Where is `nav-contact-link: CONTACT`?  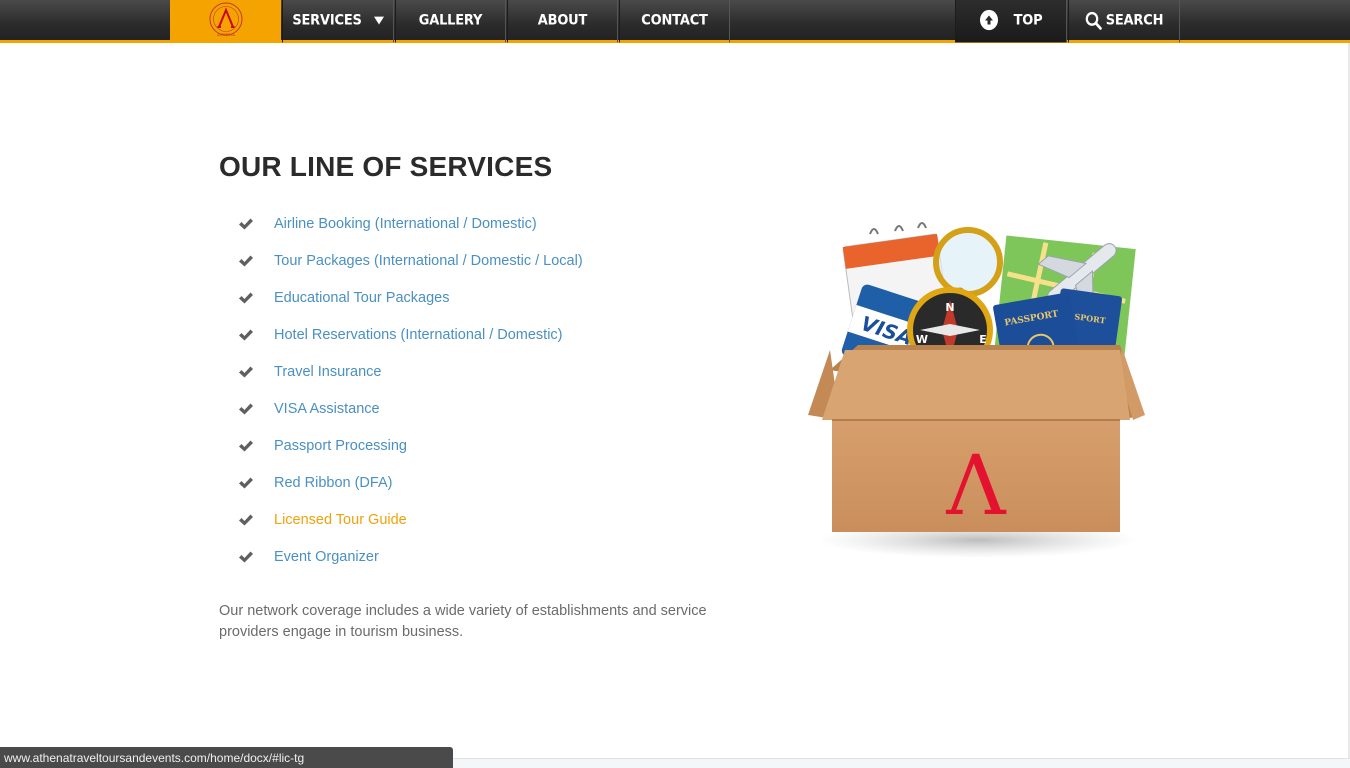
nav-contact-link: CONTACT is located at coordinates (674, 21).